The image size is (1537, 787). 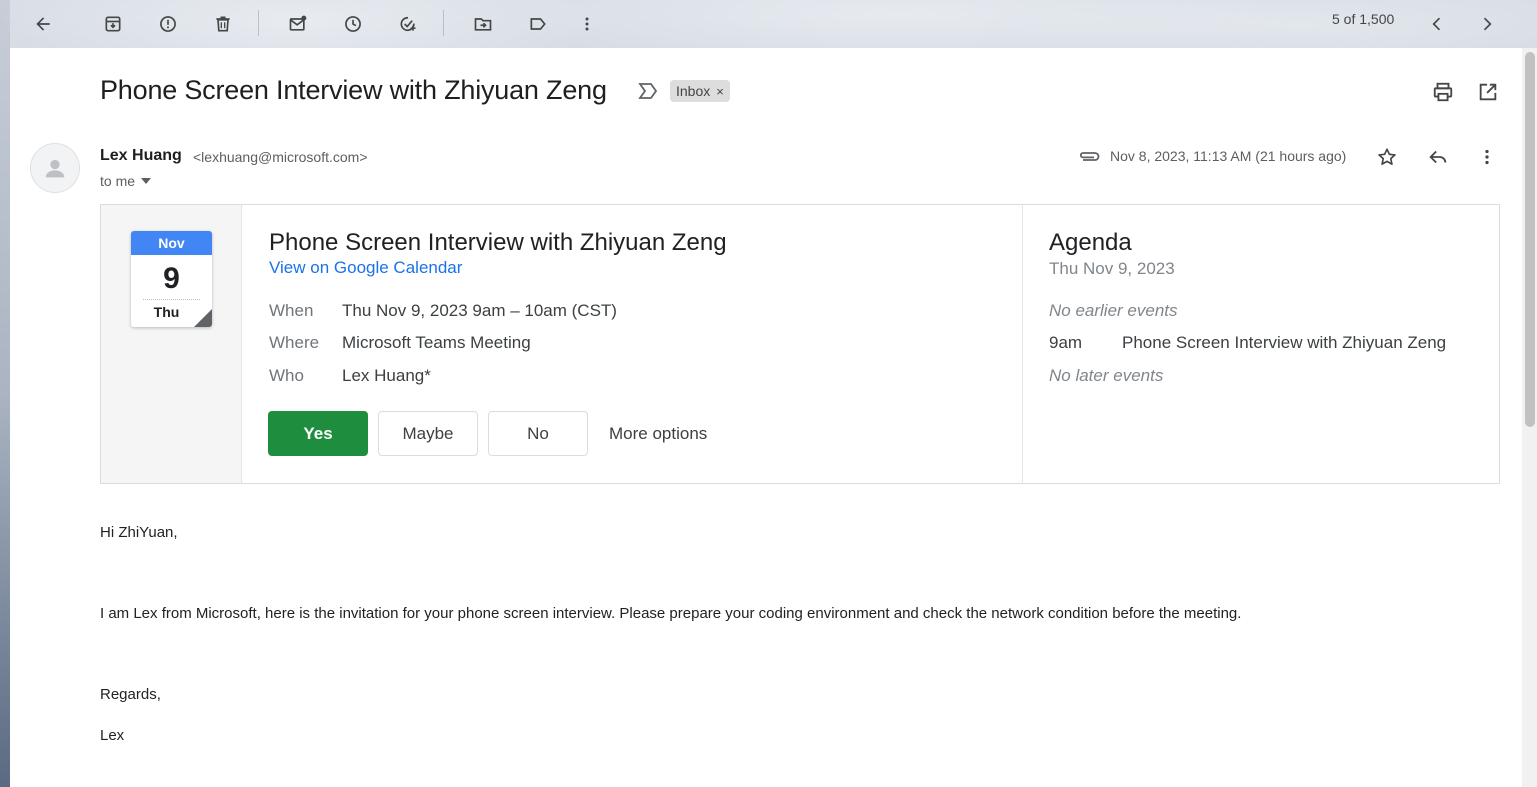 What do you see at coordinates (1487, 157) in the screenshot?
I see `message-more-icon` at bounding box center [1487, 157].